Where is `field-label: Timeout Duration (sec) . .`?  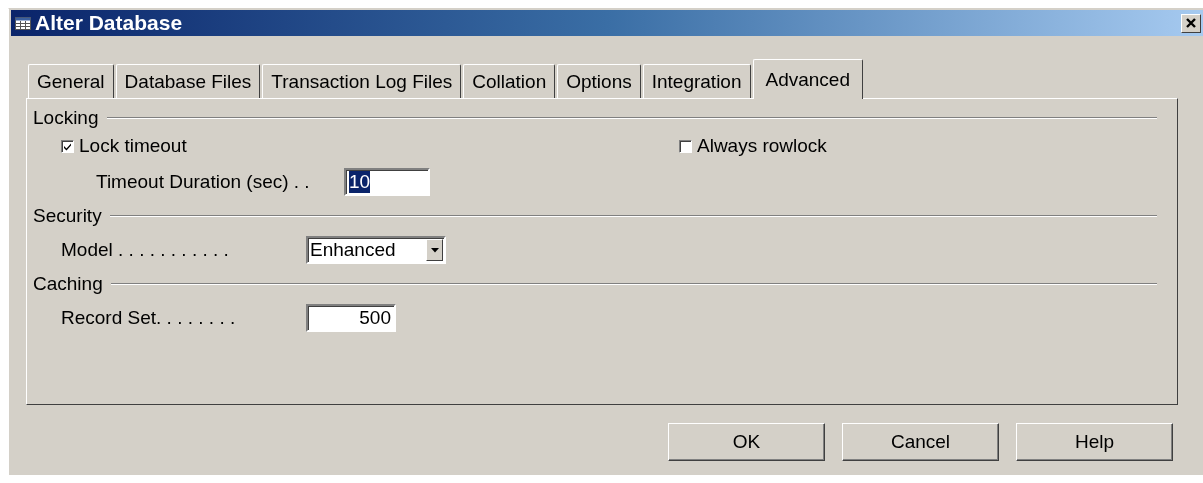
field-label: Timeout Duration (sec) . . is located at coordinates (203, 182).